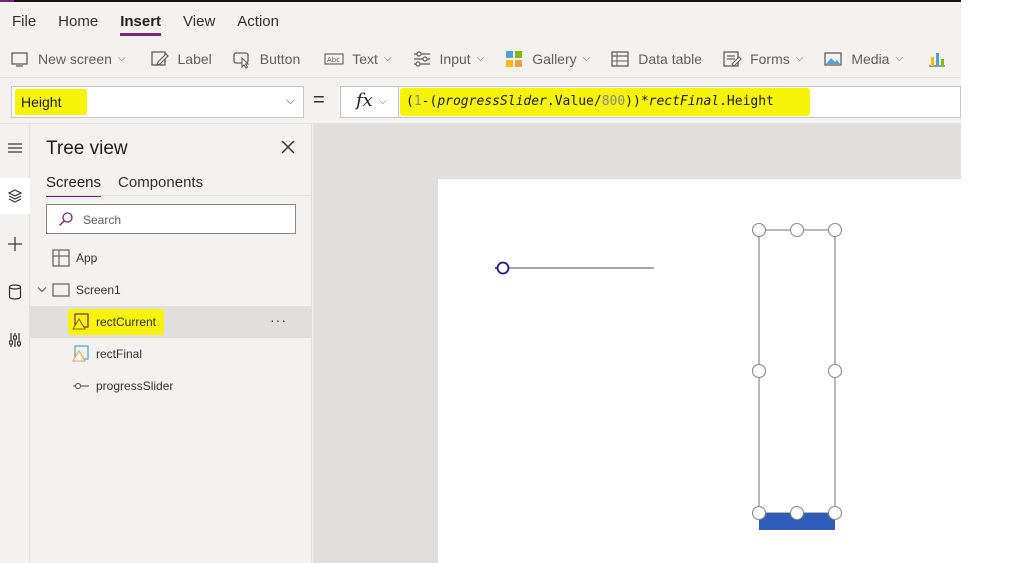  I want to click on tree-node-progress-slider: progressSlider, so click(171, 386).